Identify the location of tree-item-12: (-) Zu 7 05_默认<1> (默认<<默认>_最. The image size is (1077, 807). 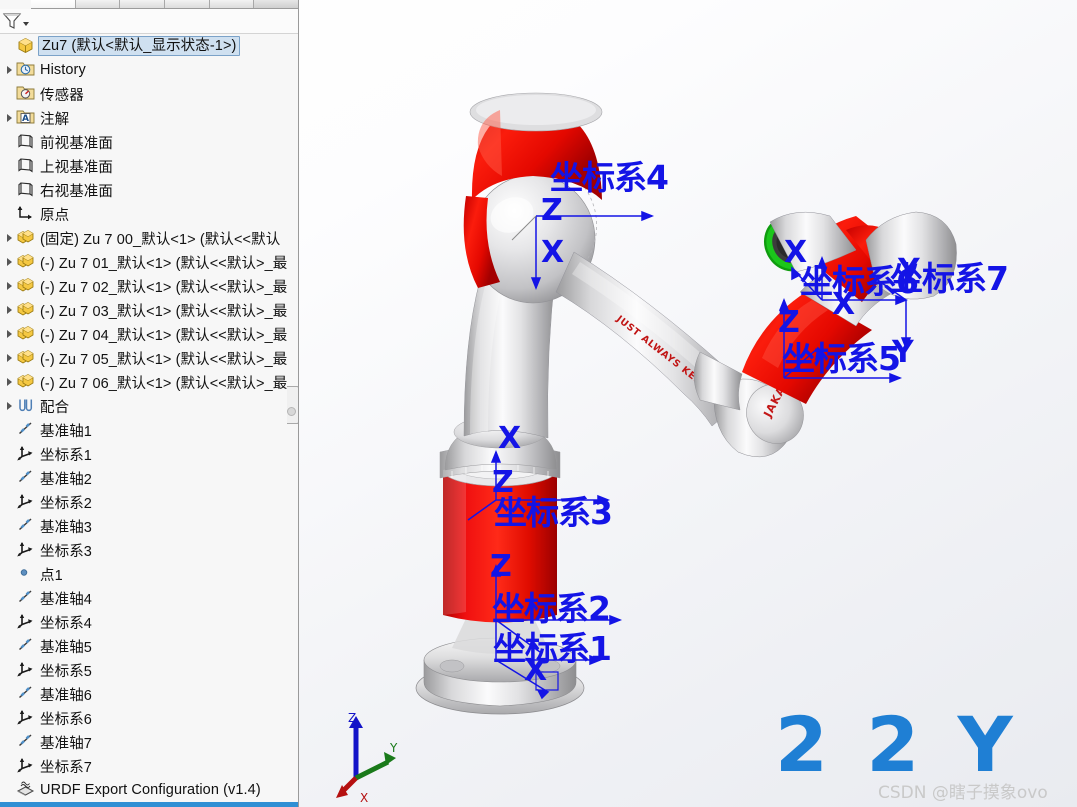
(149, 358).